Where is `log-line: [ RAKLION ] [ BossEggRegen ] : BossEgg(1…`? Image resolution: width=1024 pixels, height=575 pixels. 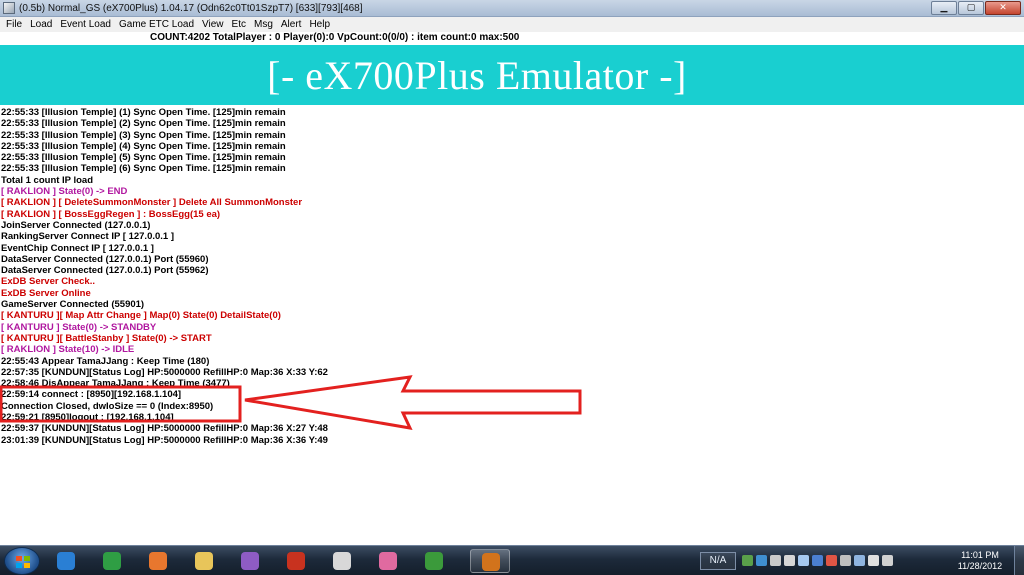
log-line: [ RAKLION ] [ BossEggRegen ] : BossEgg(1… is located at coordinates (111, 214).